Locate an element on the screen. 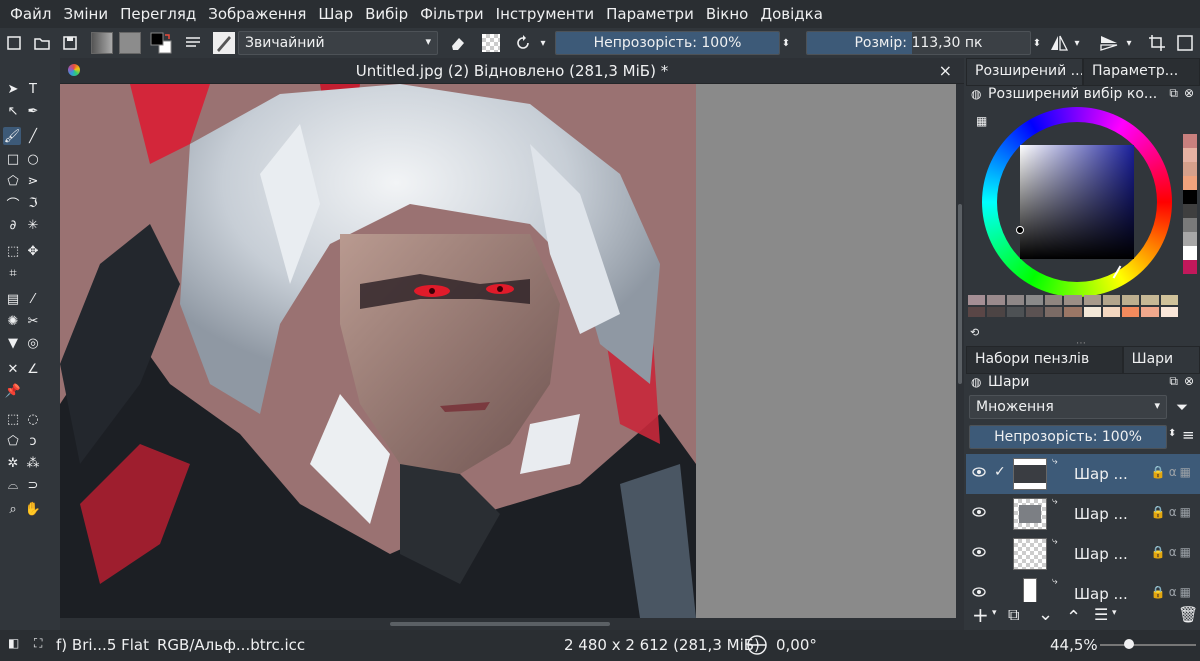 The height and width of the screenshot is (661, 1200). magnetic-select-icon: ⊃ is located at coordinates (33, 485).